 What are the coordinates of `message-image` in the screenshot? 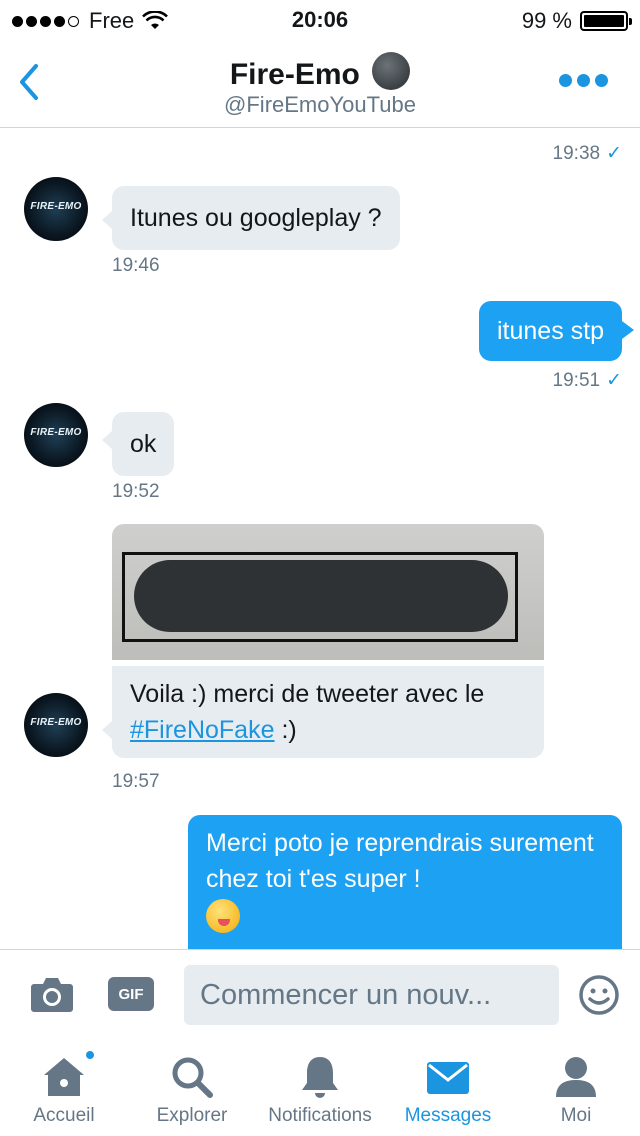 It's located at (328, 592).